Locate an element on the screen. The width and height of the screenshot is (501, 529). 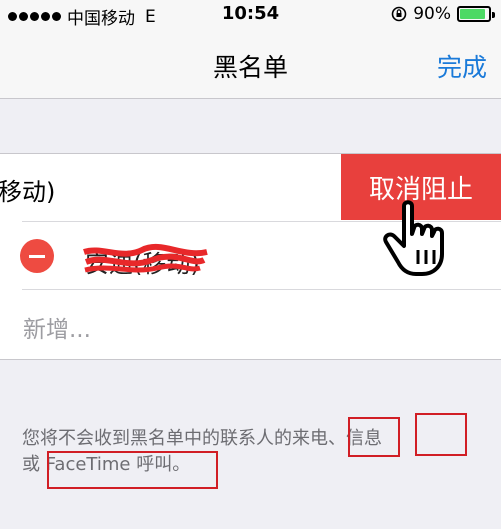
status-right: 90% is located at coordinates (443, 14).